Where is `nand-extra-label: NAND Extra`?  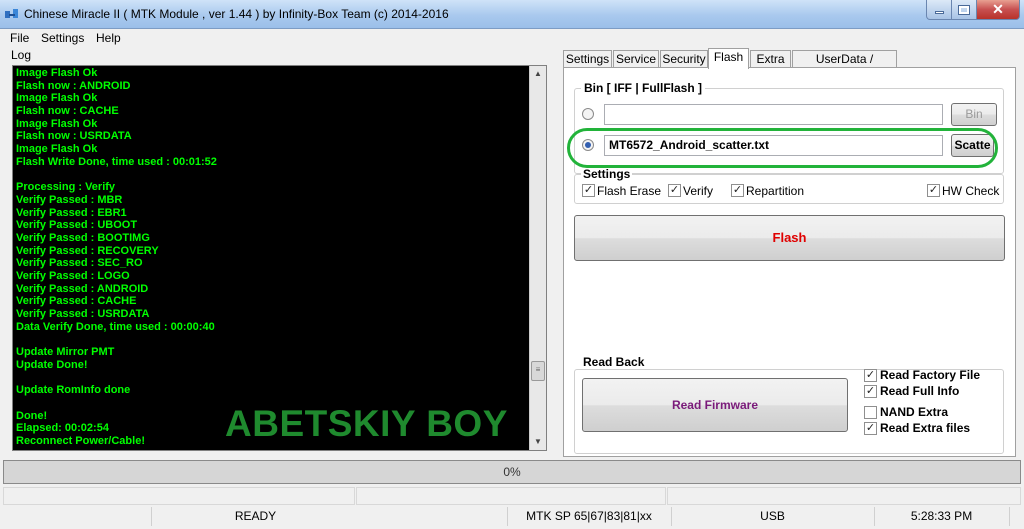
nand-extra-label: NAND Extra is located at coordinates (914, 412).